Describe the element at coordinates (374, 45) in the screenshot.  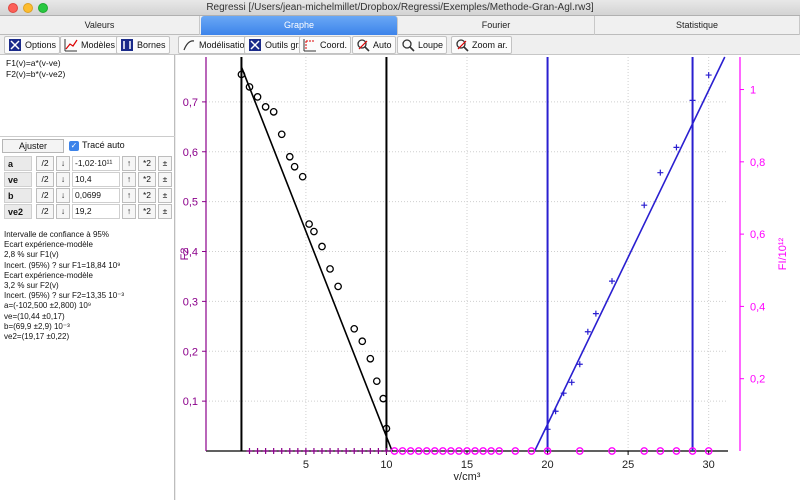
I see `auto-button: Auto` at that location.